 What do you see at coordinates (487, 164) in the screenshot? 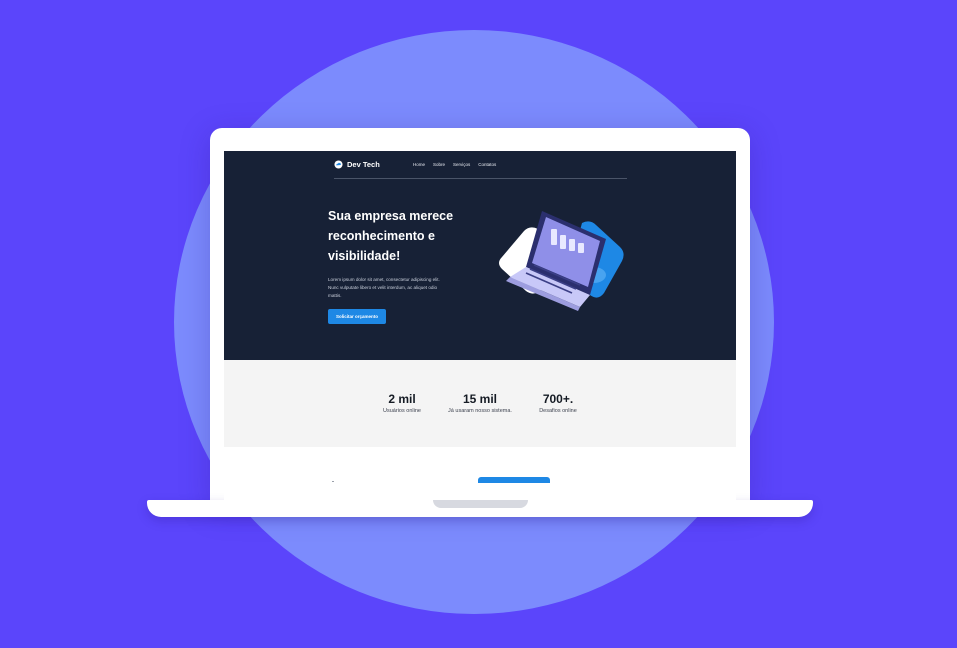
I see `nav-item-contatos: Contatos` at bounding box center [487, 164].